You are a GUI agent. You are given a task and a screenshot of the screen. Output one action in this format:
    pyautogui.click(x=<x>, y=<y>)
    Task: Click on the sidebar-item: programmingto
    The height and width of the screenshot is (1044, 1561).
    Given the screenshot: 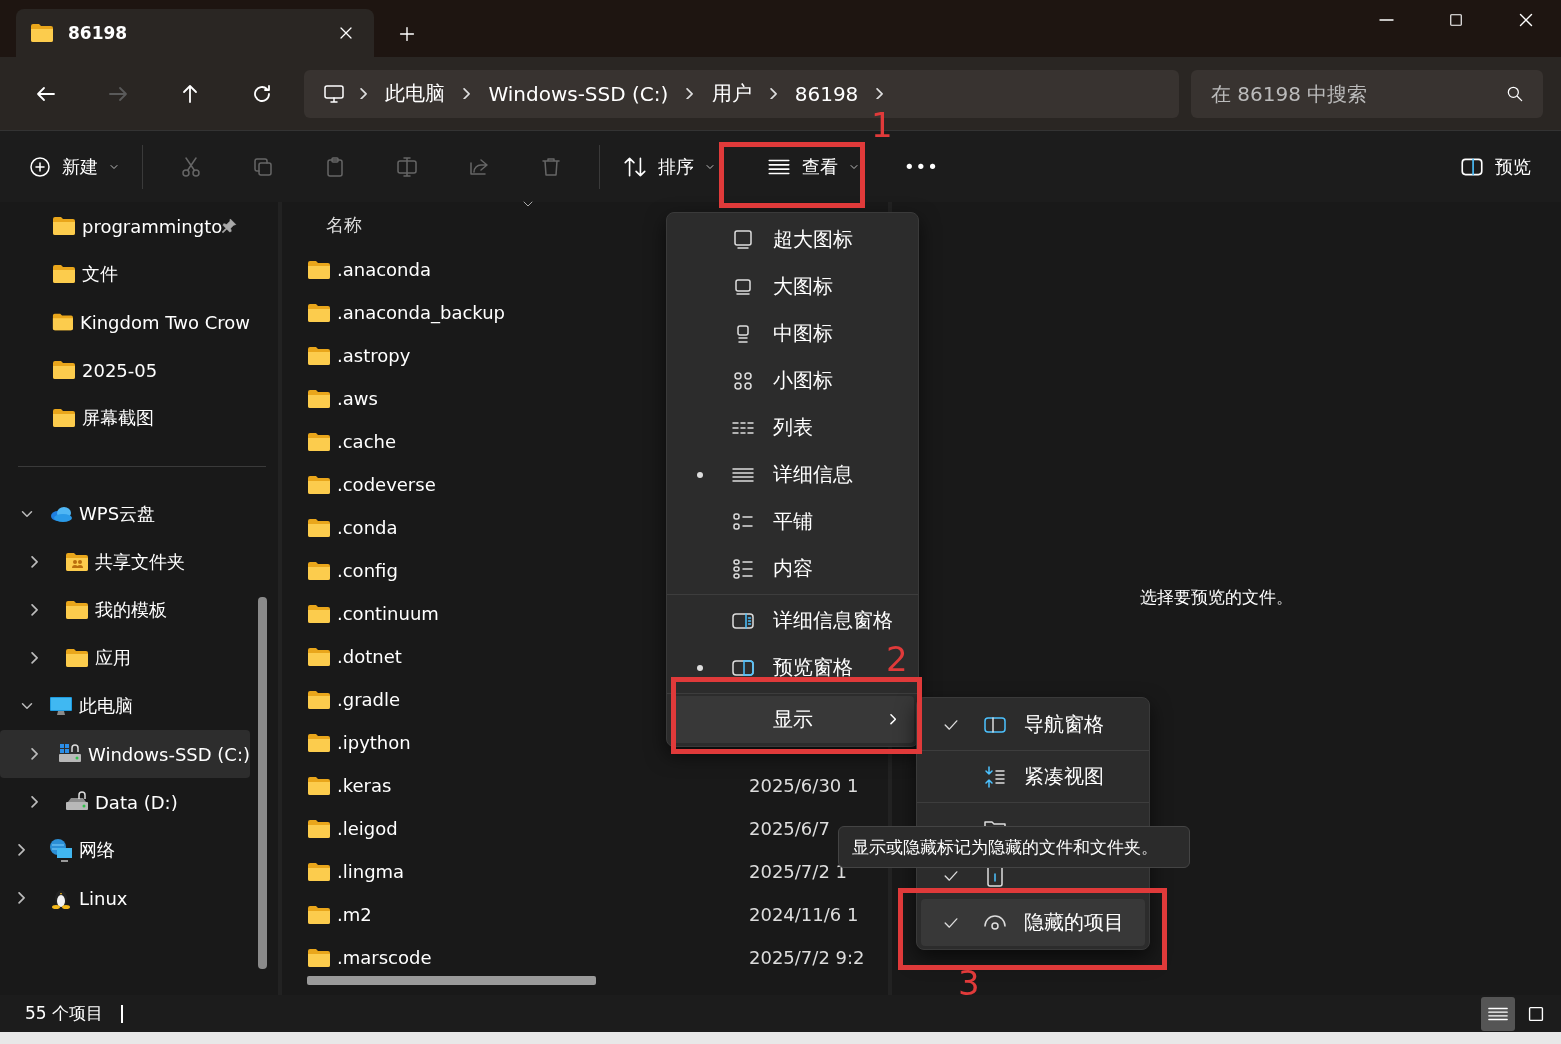 What is the action you would take?
    pyautogui.click(x=125, y=226)
    